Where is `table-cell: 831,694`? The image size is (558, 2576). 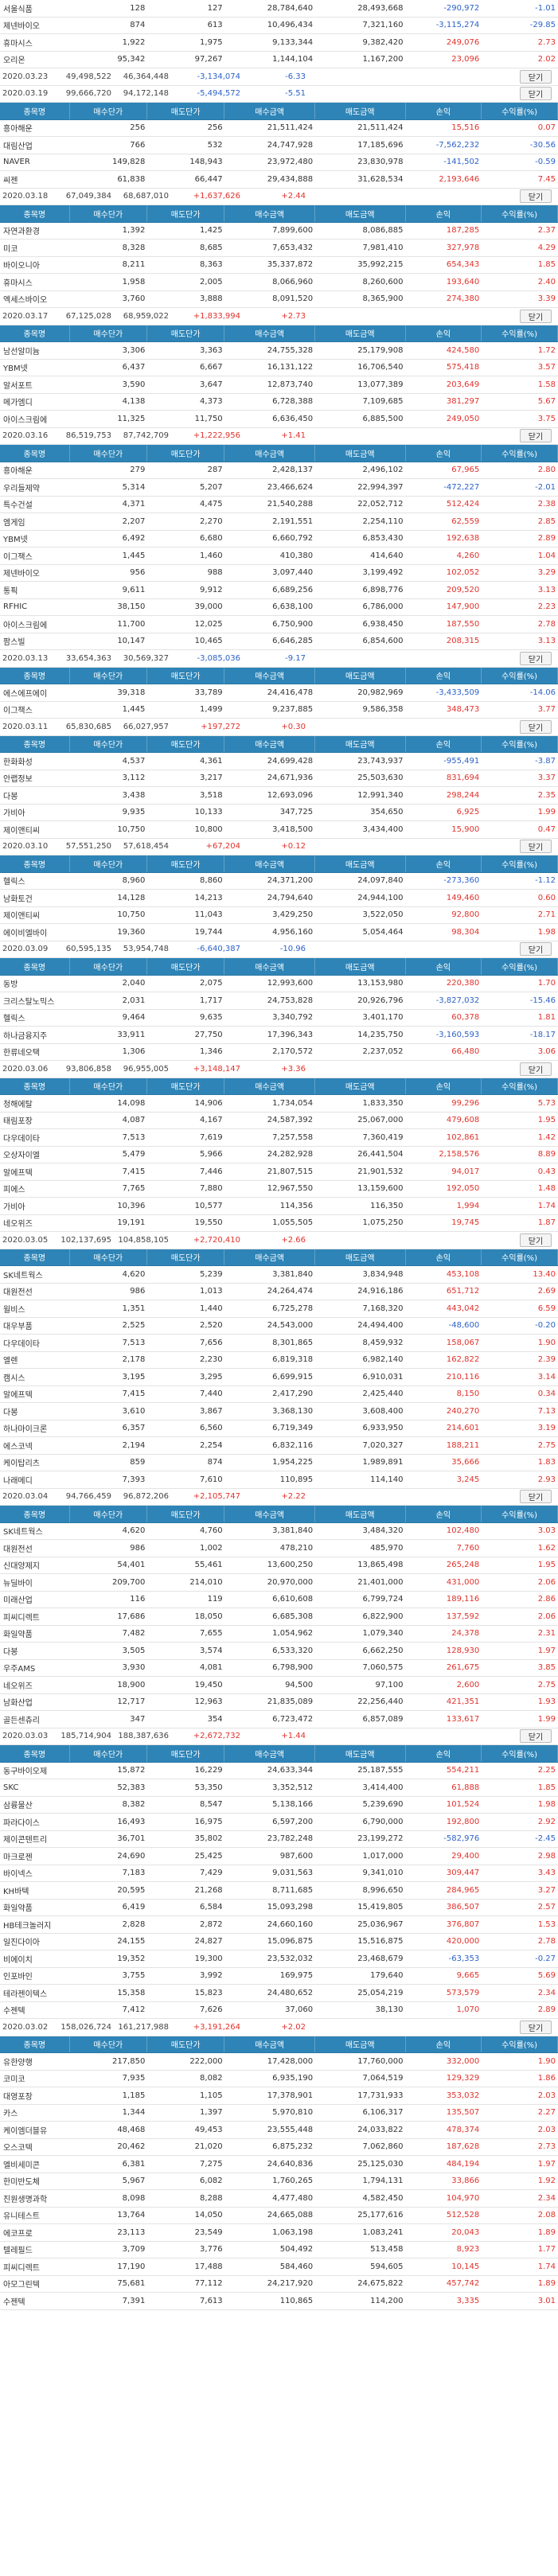
table-cell: 831,694 is located at coordinates (463, 778).